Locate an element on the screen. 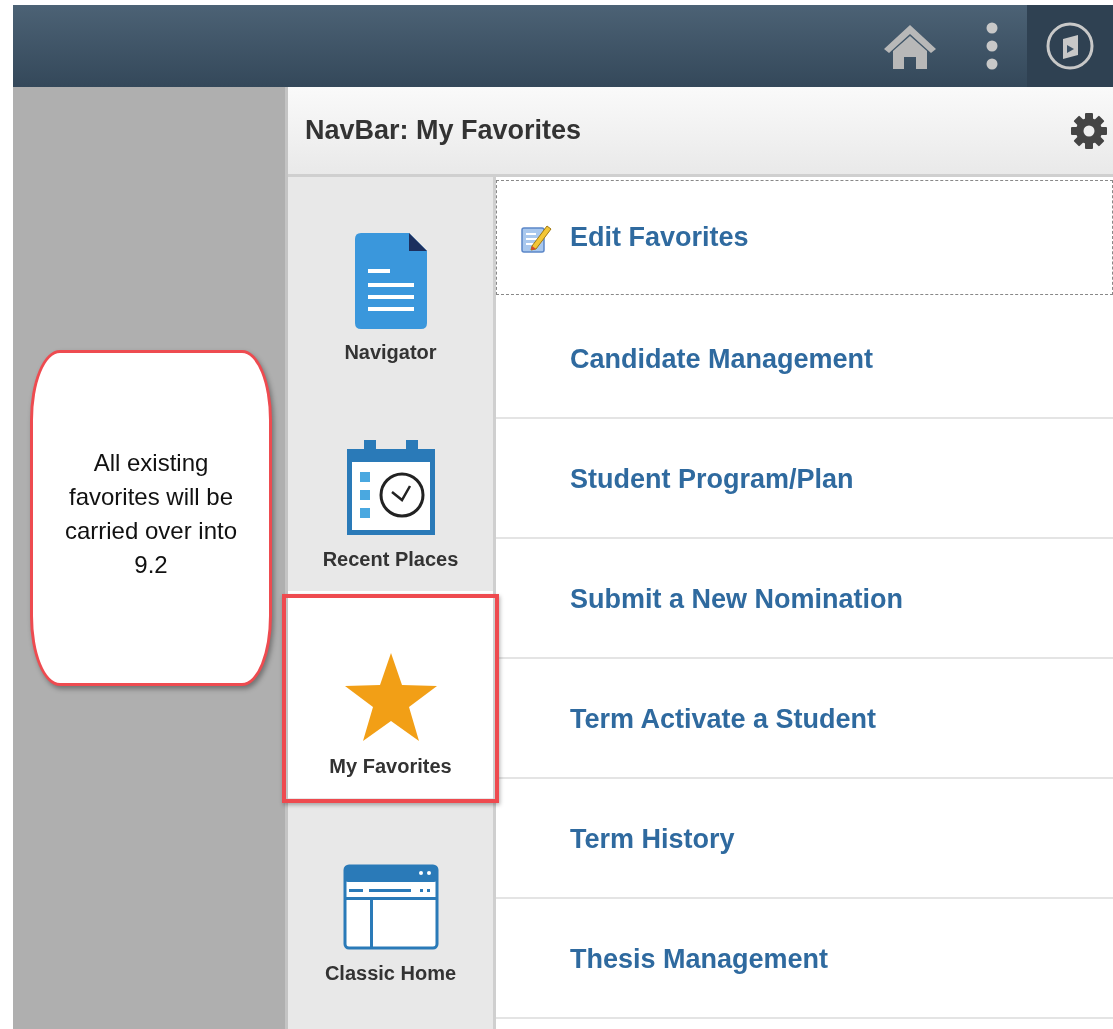 The width and height of the screenshot is (1113, 1029). favorite-link: Edit Favorites is located at coordinates (659, 237).